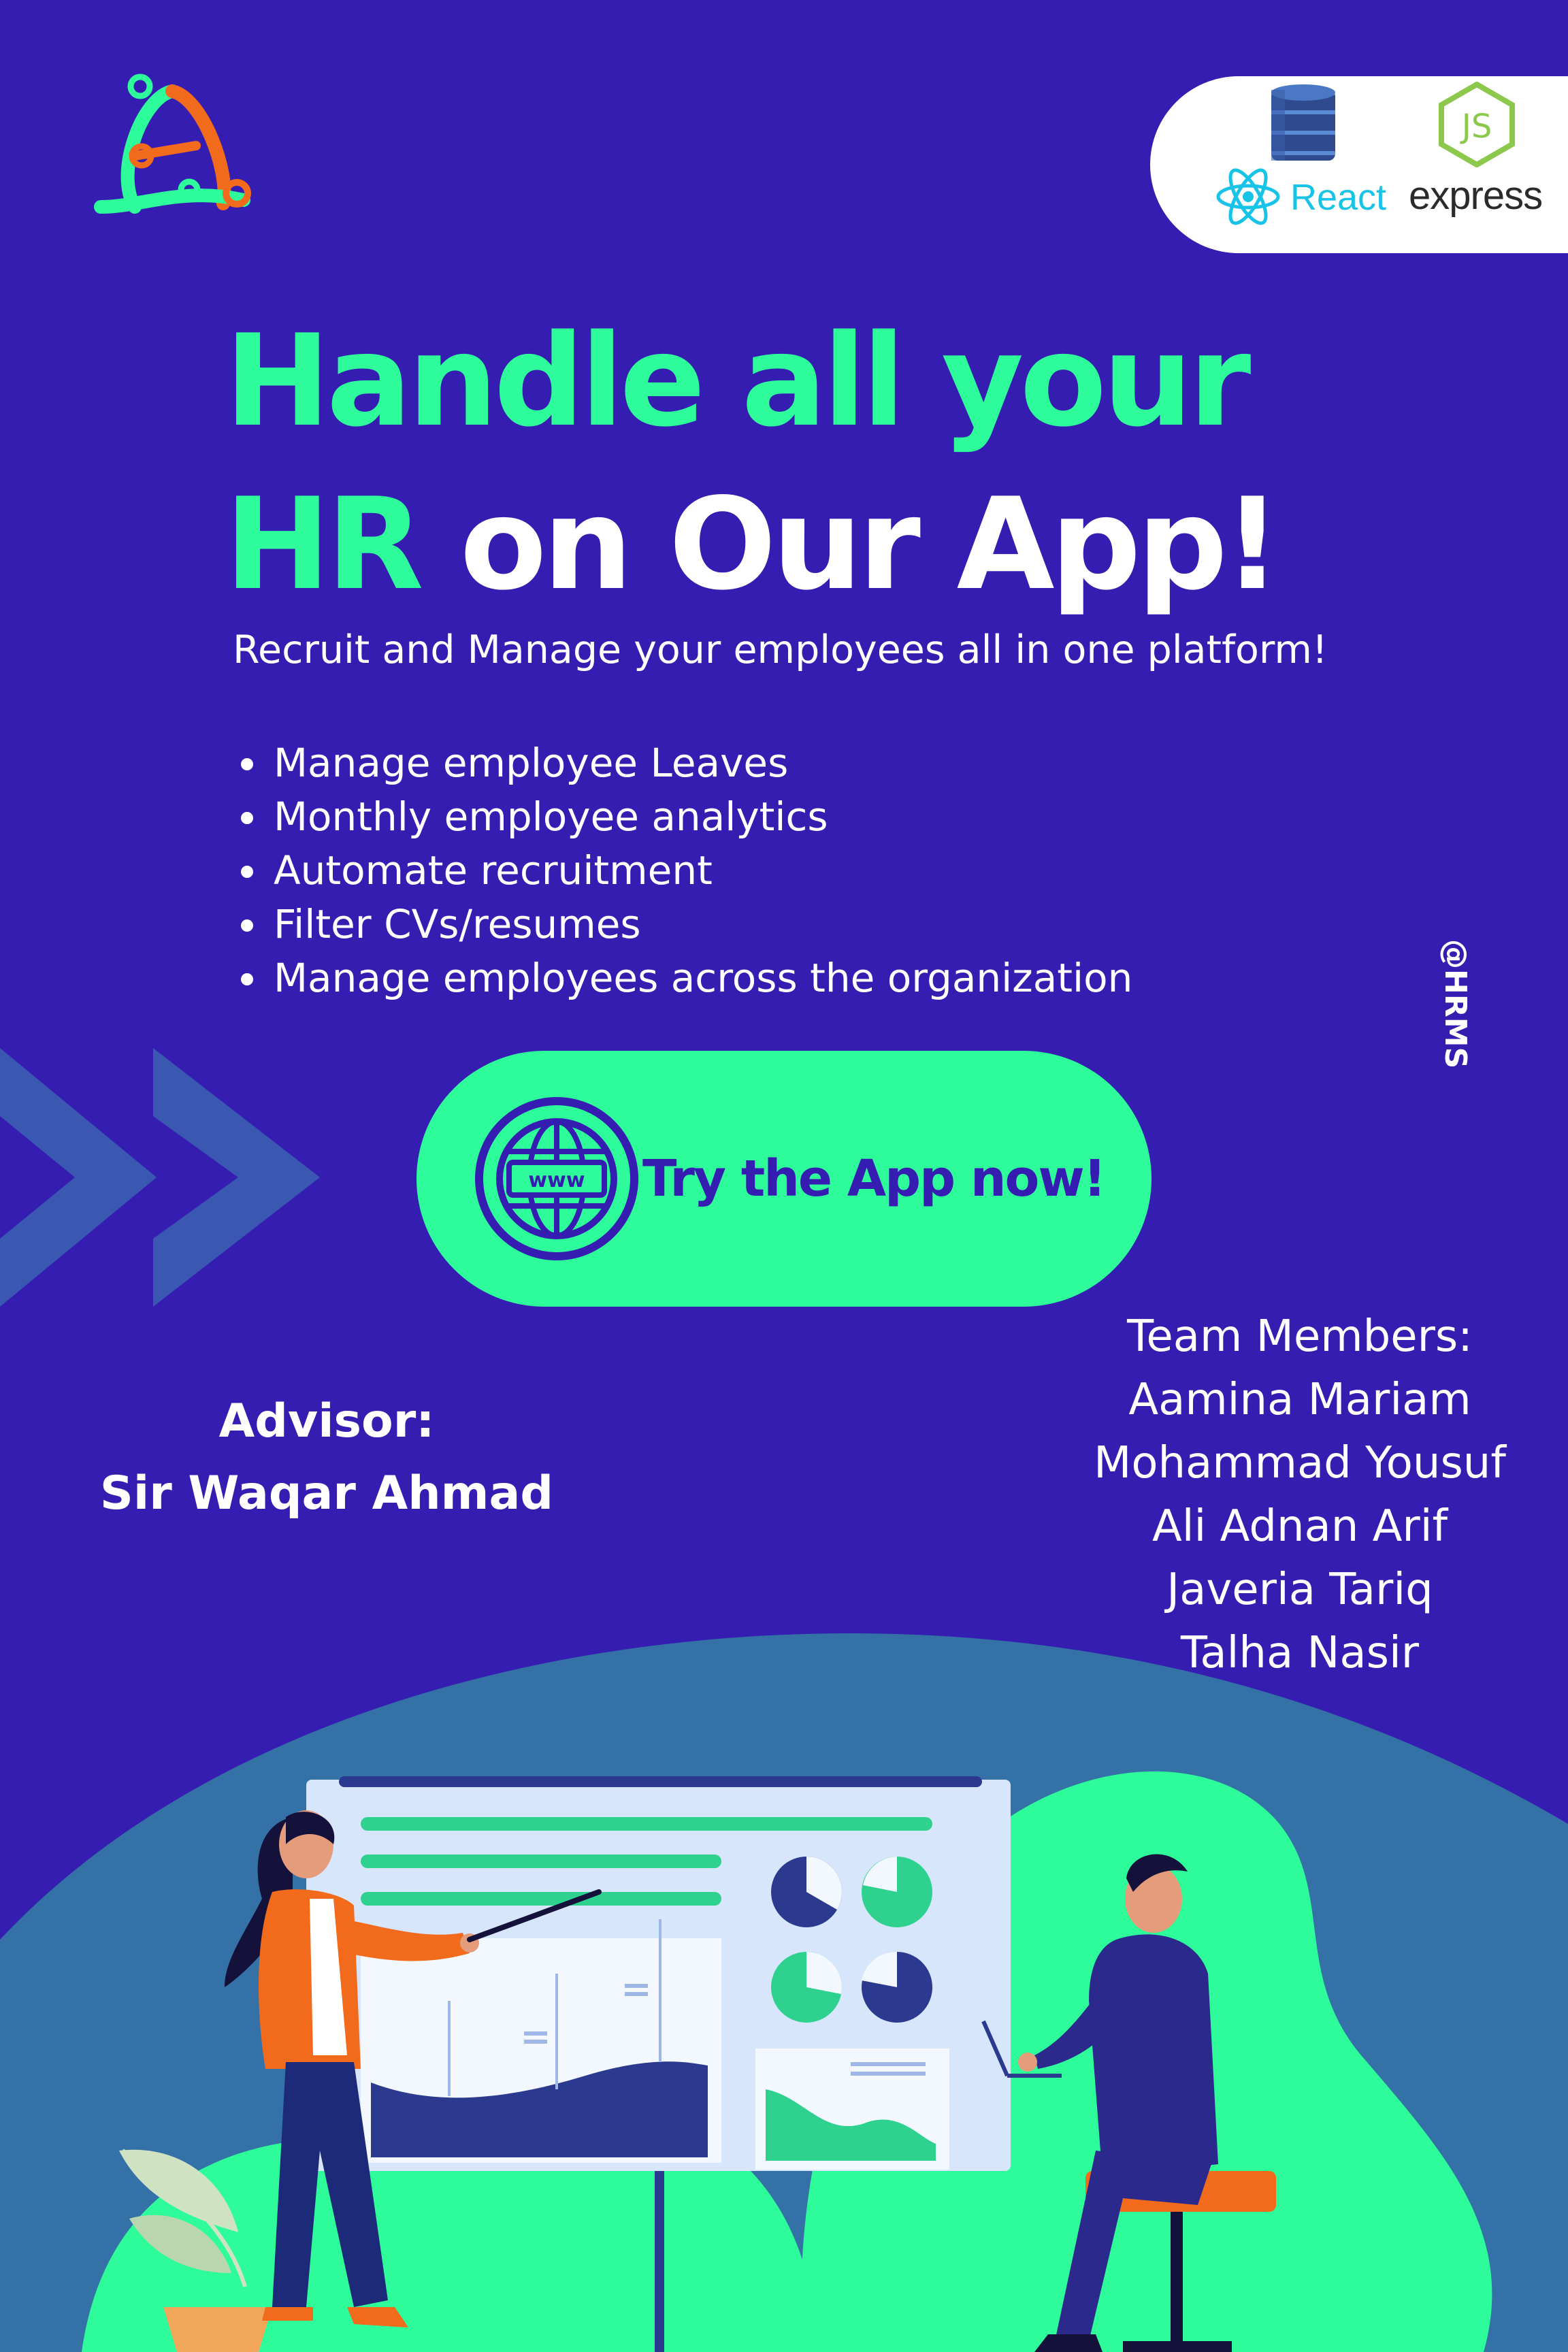 The height and width of the screenshot is (2352, 1568). I want to click on headline-rest: on Our App!, so click(850, 544).